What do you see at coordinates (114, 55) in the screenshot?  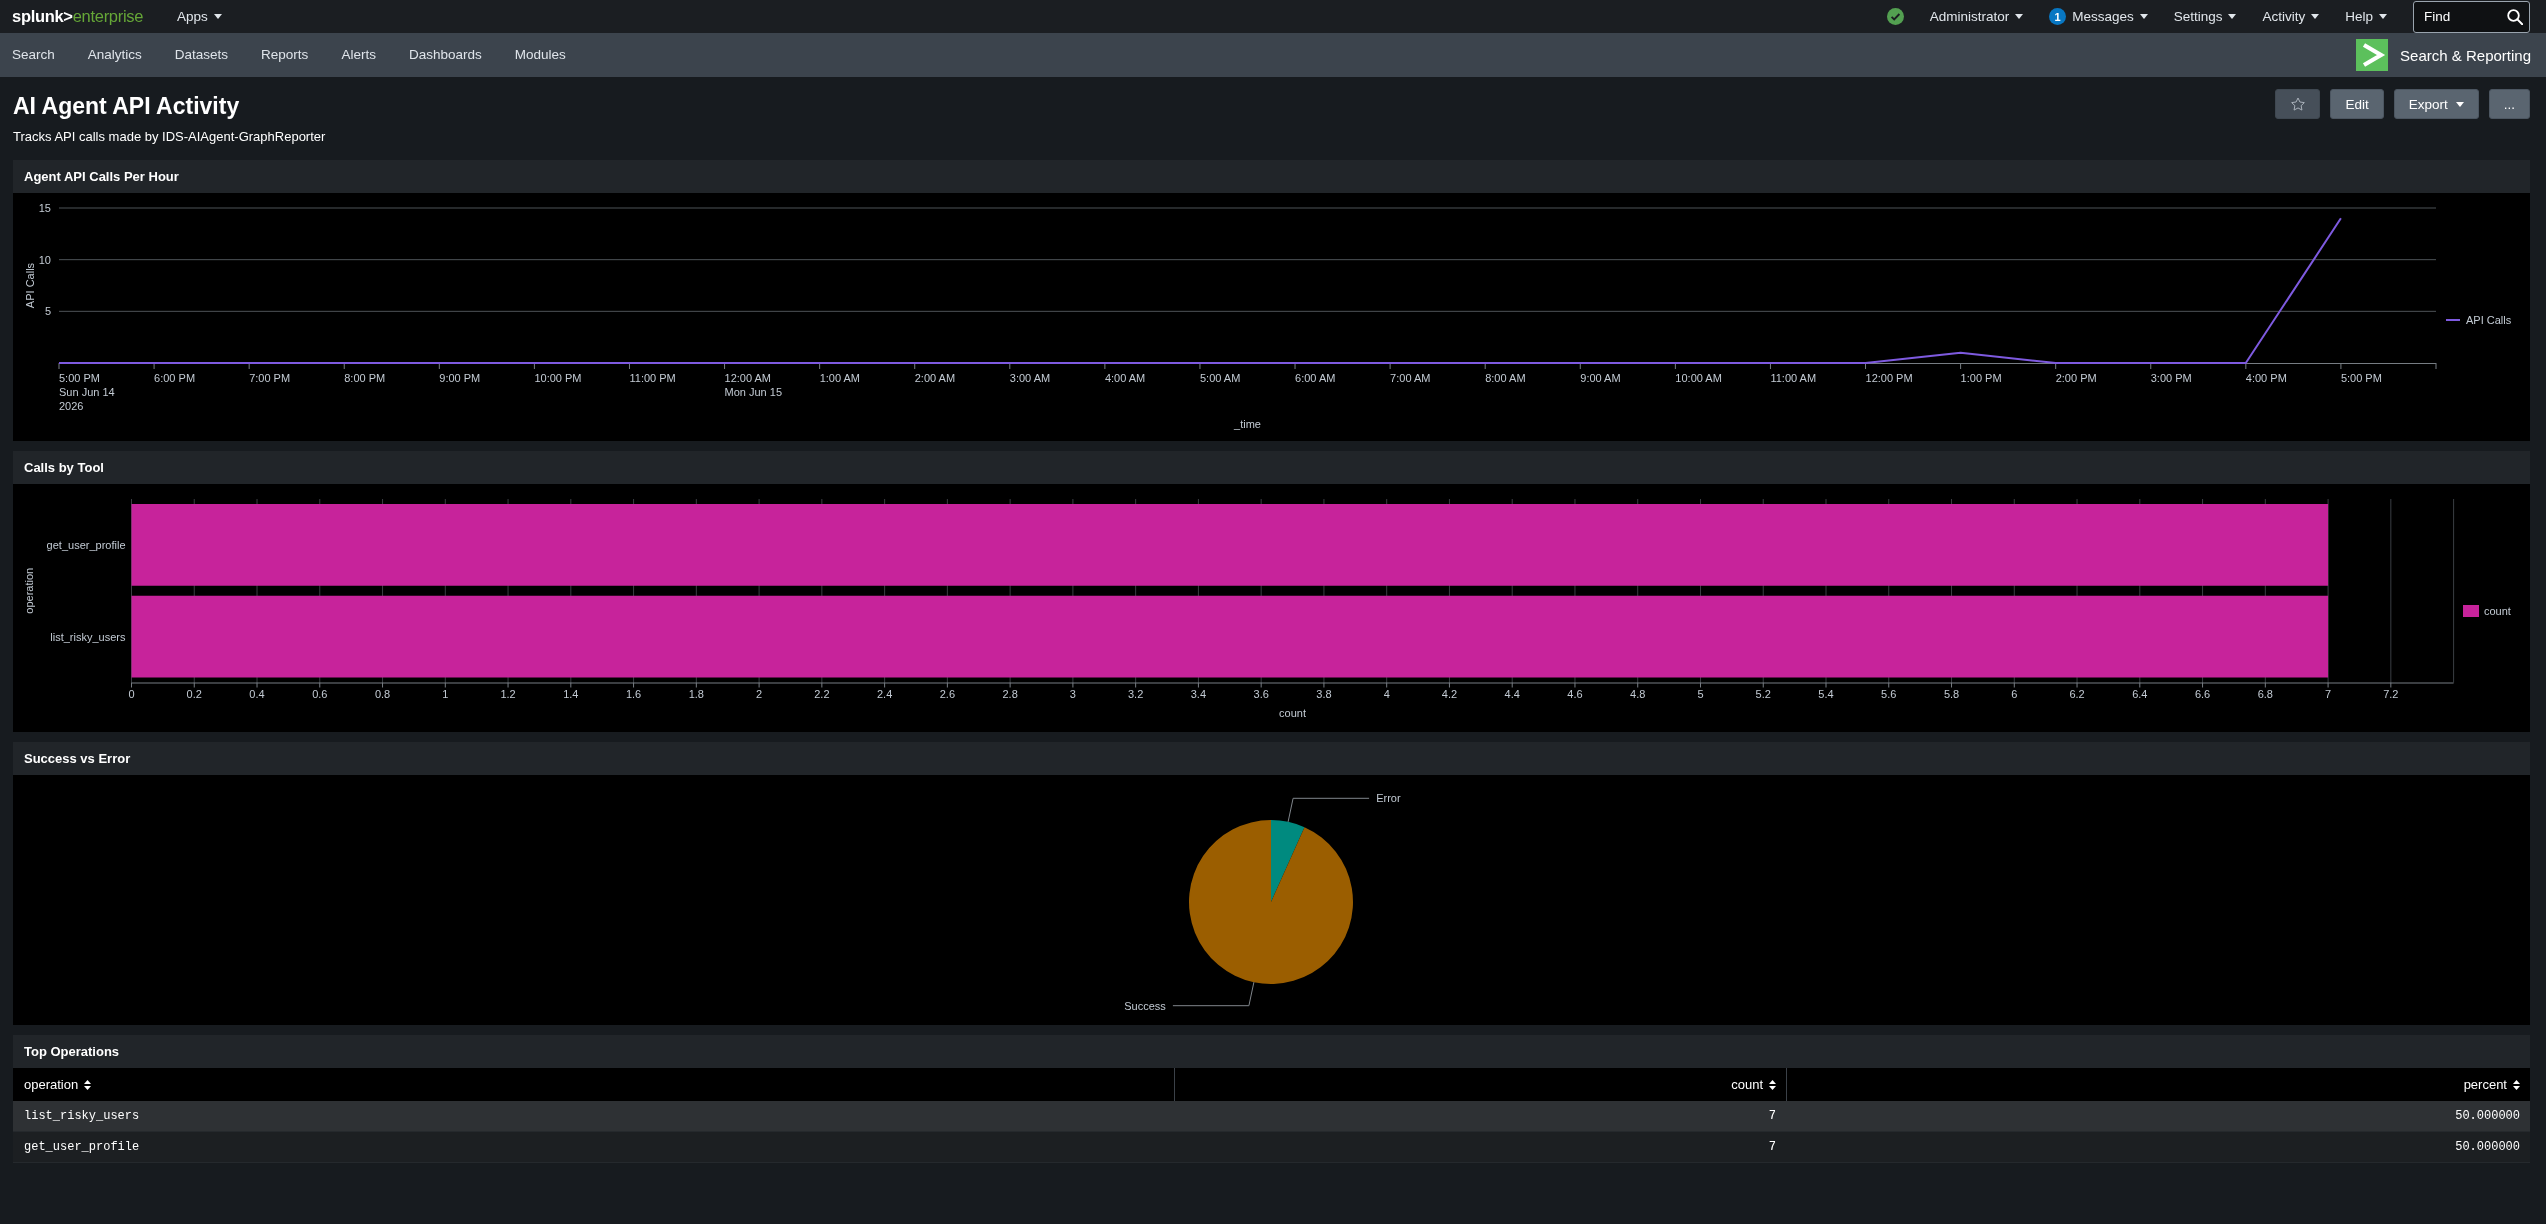 I see `nav-item: Analytics` at bounding box center [114, 55].